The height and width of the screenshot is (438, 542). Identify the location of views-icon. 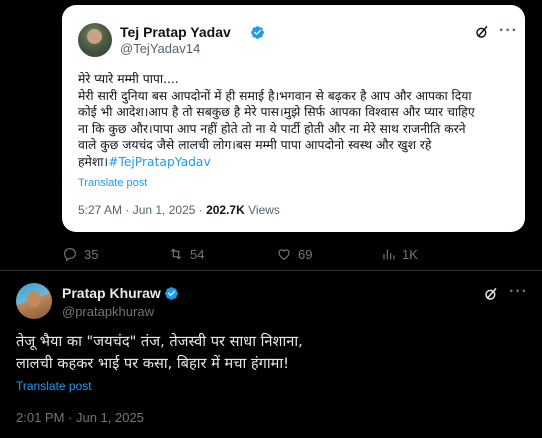
(389, 254).